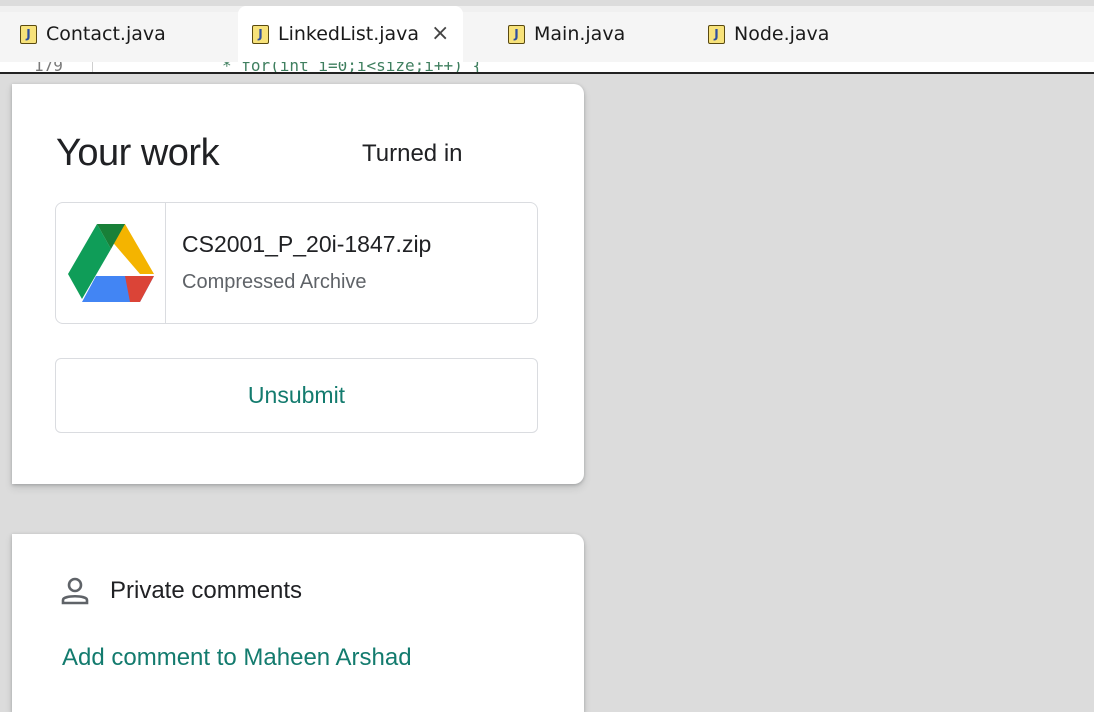  Describe the element at coordinates (547, 68) in the screenshot. I see `code-editor-strip: 179 * for(int i=0;i<size;i++) {` at that location.